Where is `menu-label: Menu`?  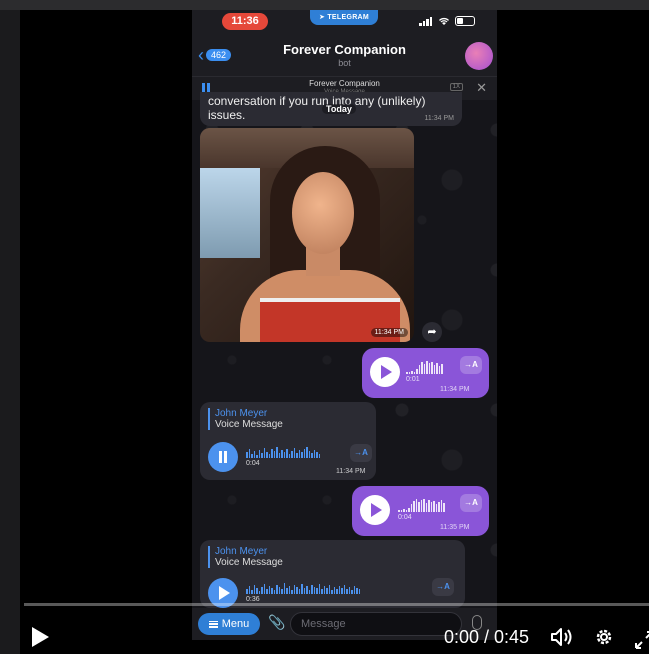
menu-label: Menu is located at coordinates (235, 624).